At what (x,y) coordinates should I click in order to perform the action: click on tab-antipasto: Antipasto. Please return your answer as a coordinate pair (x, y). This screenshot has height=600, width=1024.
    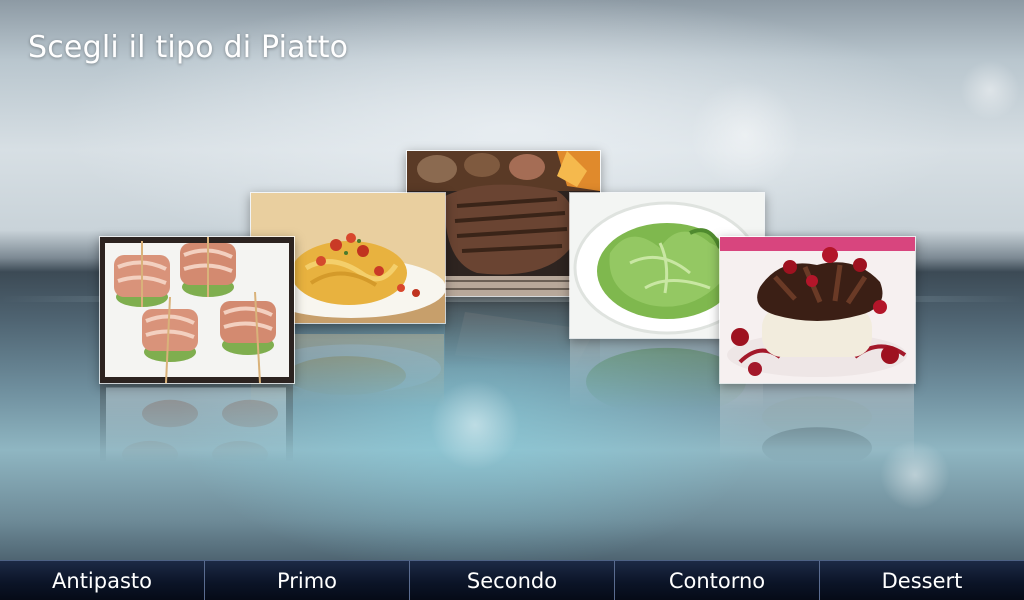
    Looking at the image, I should click on (102, 580).